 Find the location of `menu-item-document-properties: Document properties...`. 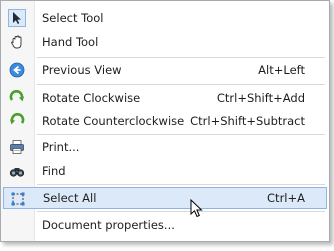

menu-item-document-properties: Document properties... is located at coordinates (165, 225).